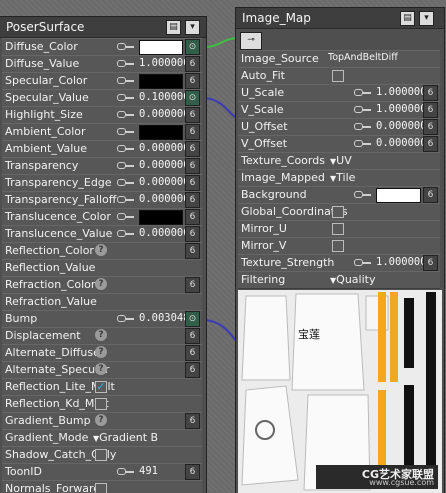  Describe the element at coordinates (102, 149) in the screenshot. I see `param-row-ambient-value: Ambient_Value 0.000000 6` at that location.